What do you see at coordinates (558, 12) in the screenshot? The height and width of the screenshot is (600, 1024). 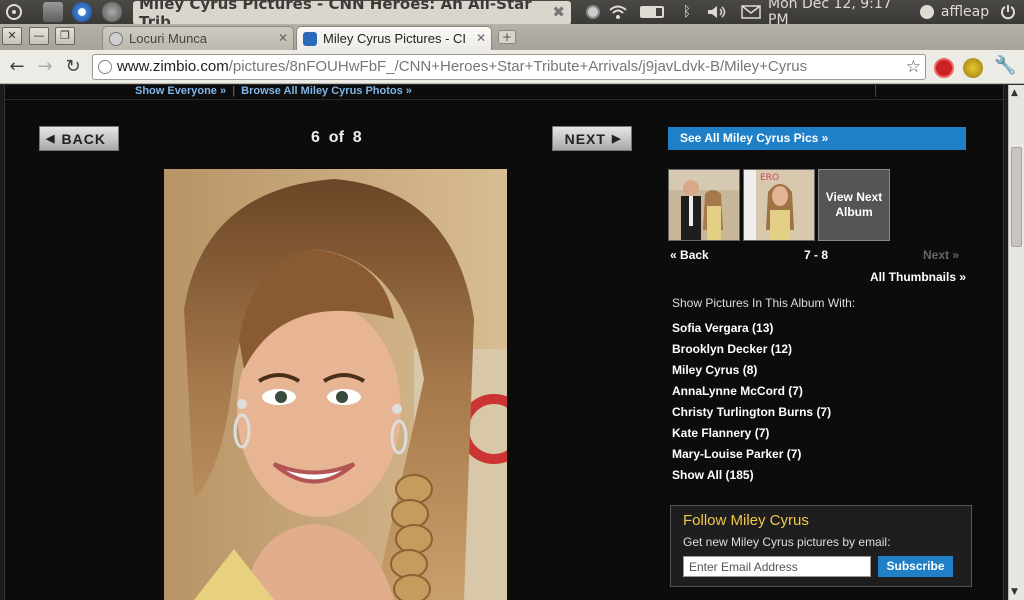 I see `close-window-icon: ✖` at bounding box center [558, 12].